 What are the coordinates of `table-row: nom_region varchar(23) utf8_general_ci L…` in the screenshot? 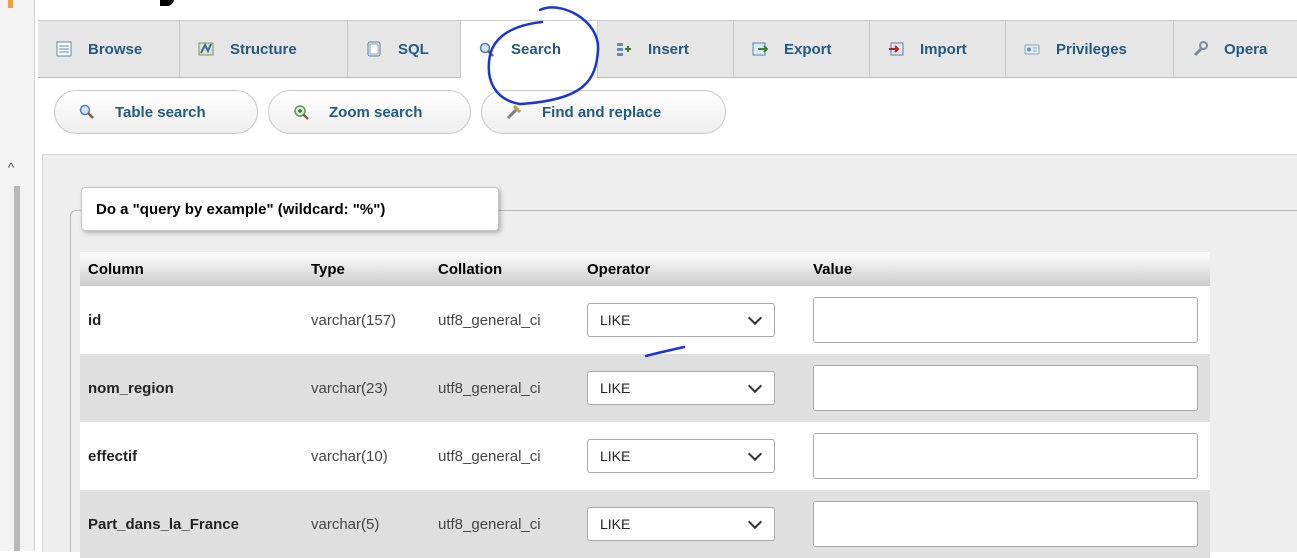 It's located at (645, 388).